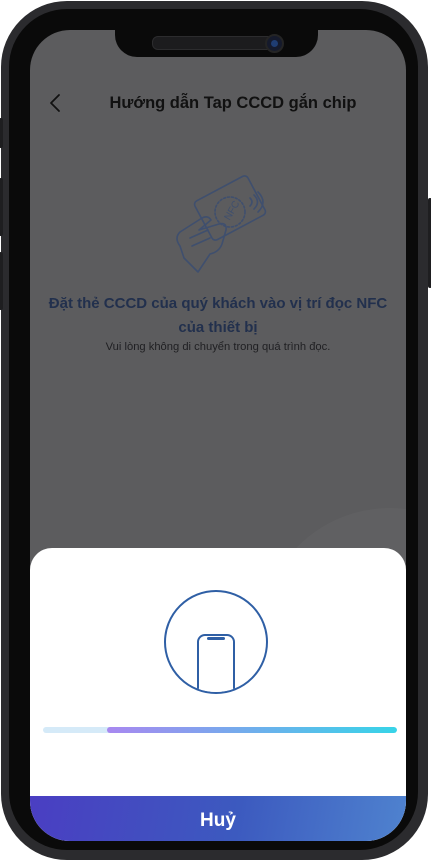 The image size is (431, 863). I want to click on side-button-left-bottom, so click(1, 281).